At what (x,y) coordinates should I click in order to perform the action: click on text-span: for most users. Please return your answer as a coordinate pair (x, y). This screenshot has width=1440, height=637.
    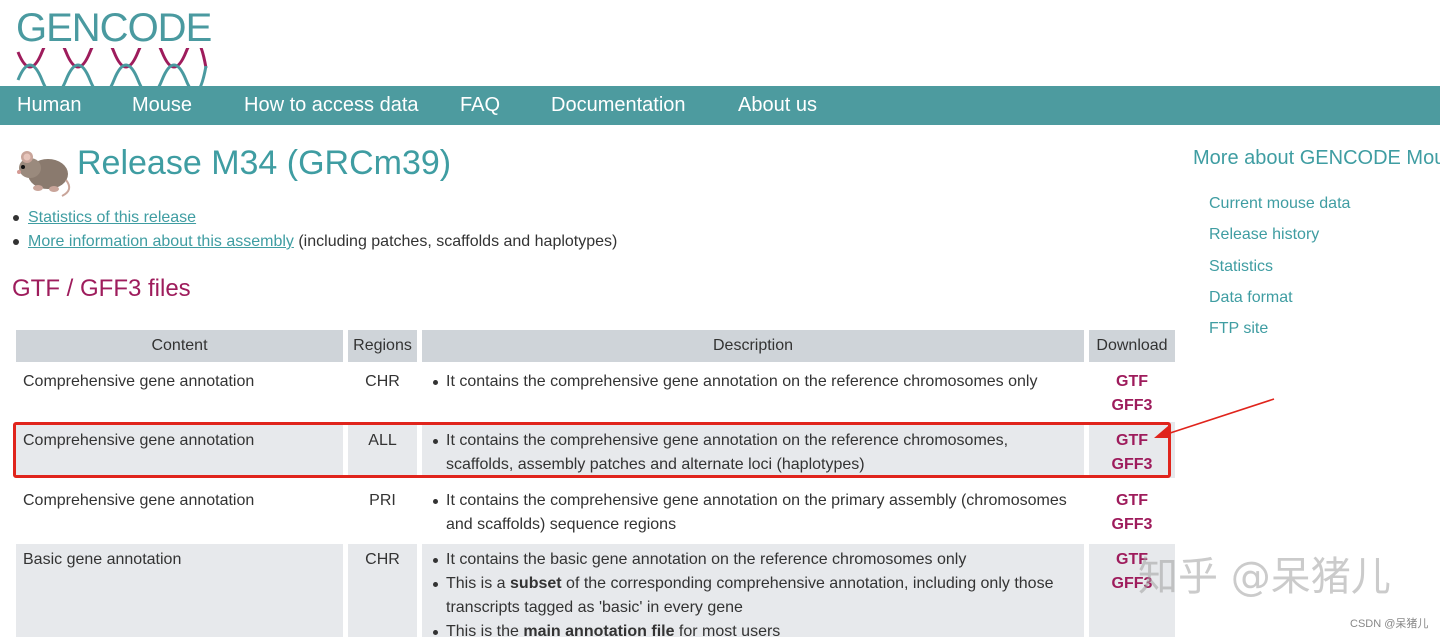
    Looking at the image, I should click on (727, 630).